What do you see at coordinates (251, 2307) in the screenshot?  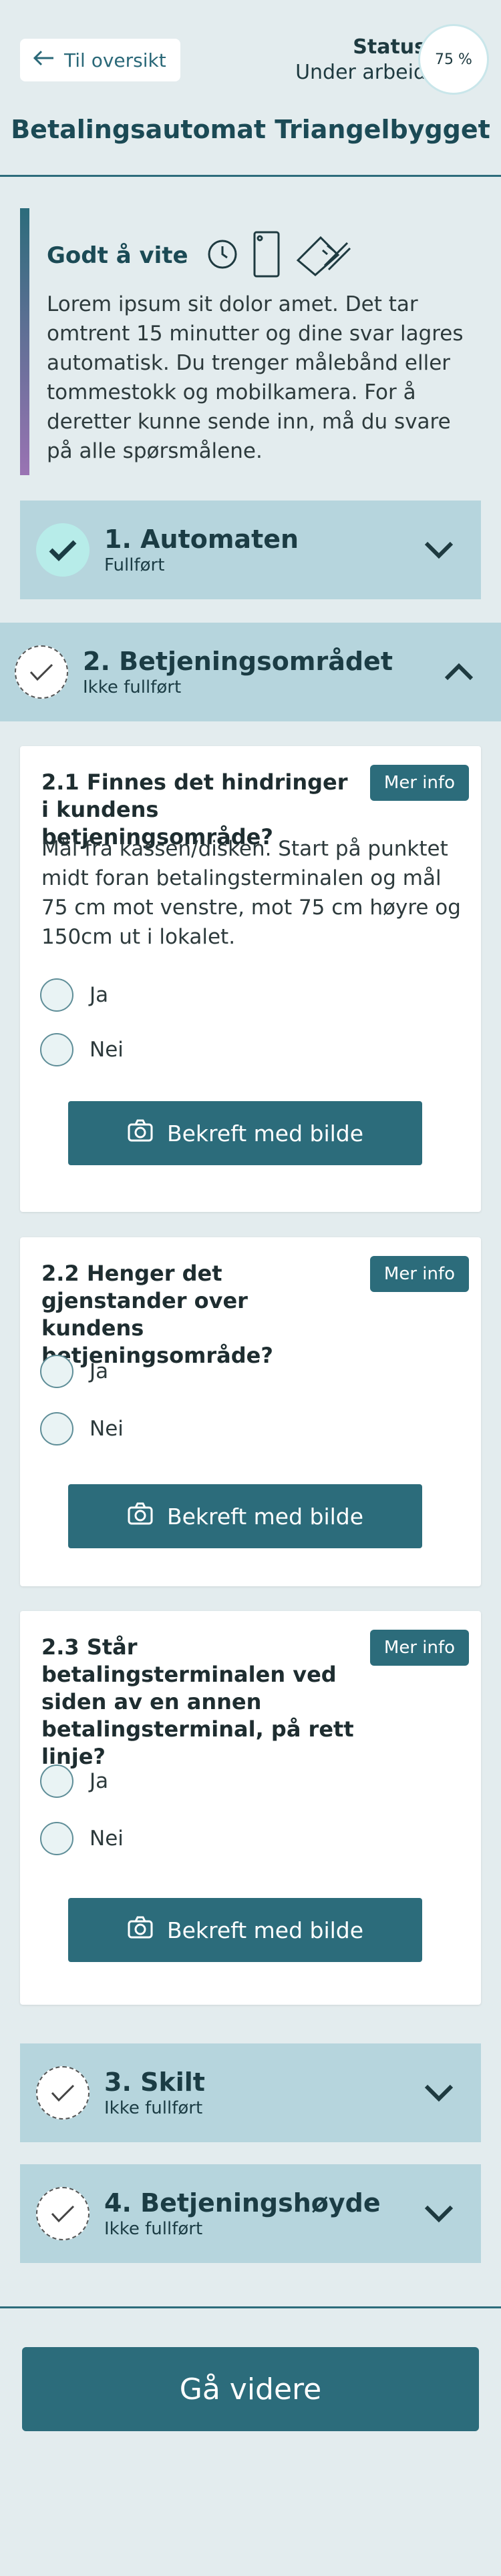 I see `footer-divider` at bounding box center [251, 2307].